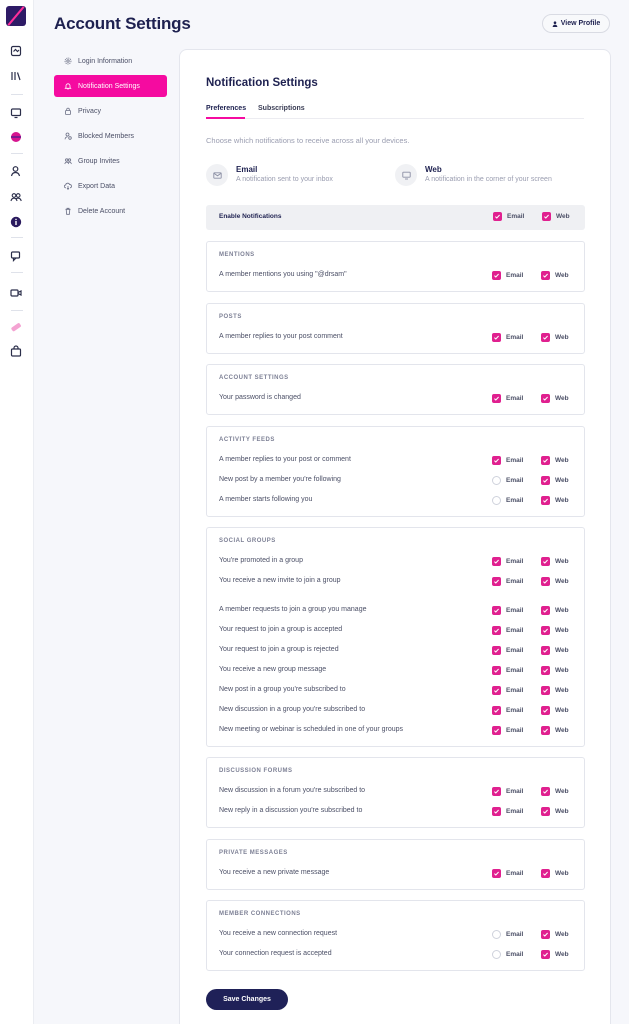 Image resolution: width=629 pixels, height=1024 pixels. Describe the element at coordinates (110, 211) in the screenshot. I see `menu-item-delete-account: Delete Account` at that location.